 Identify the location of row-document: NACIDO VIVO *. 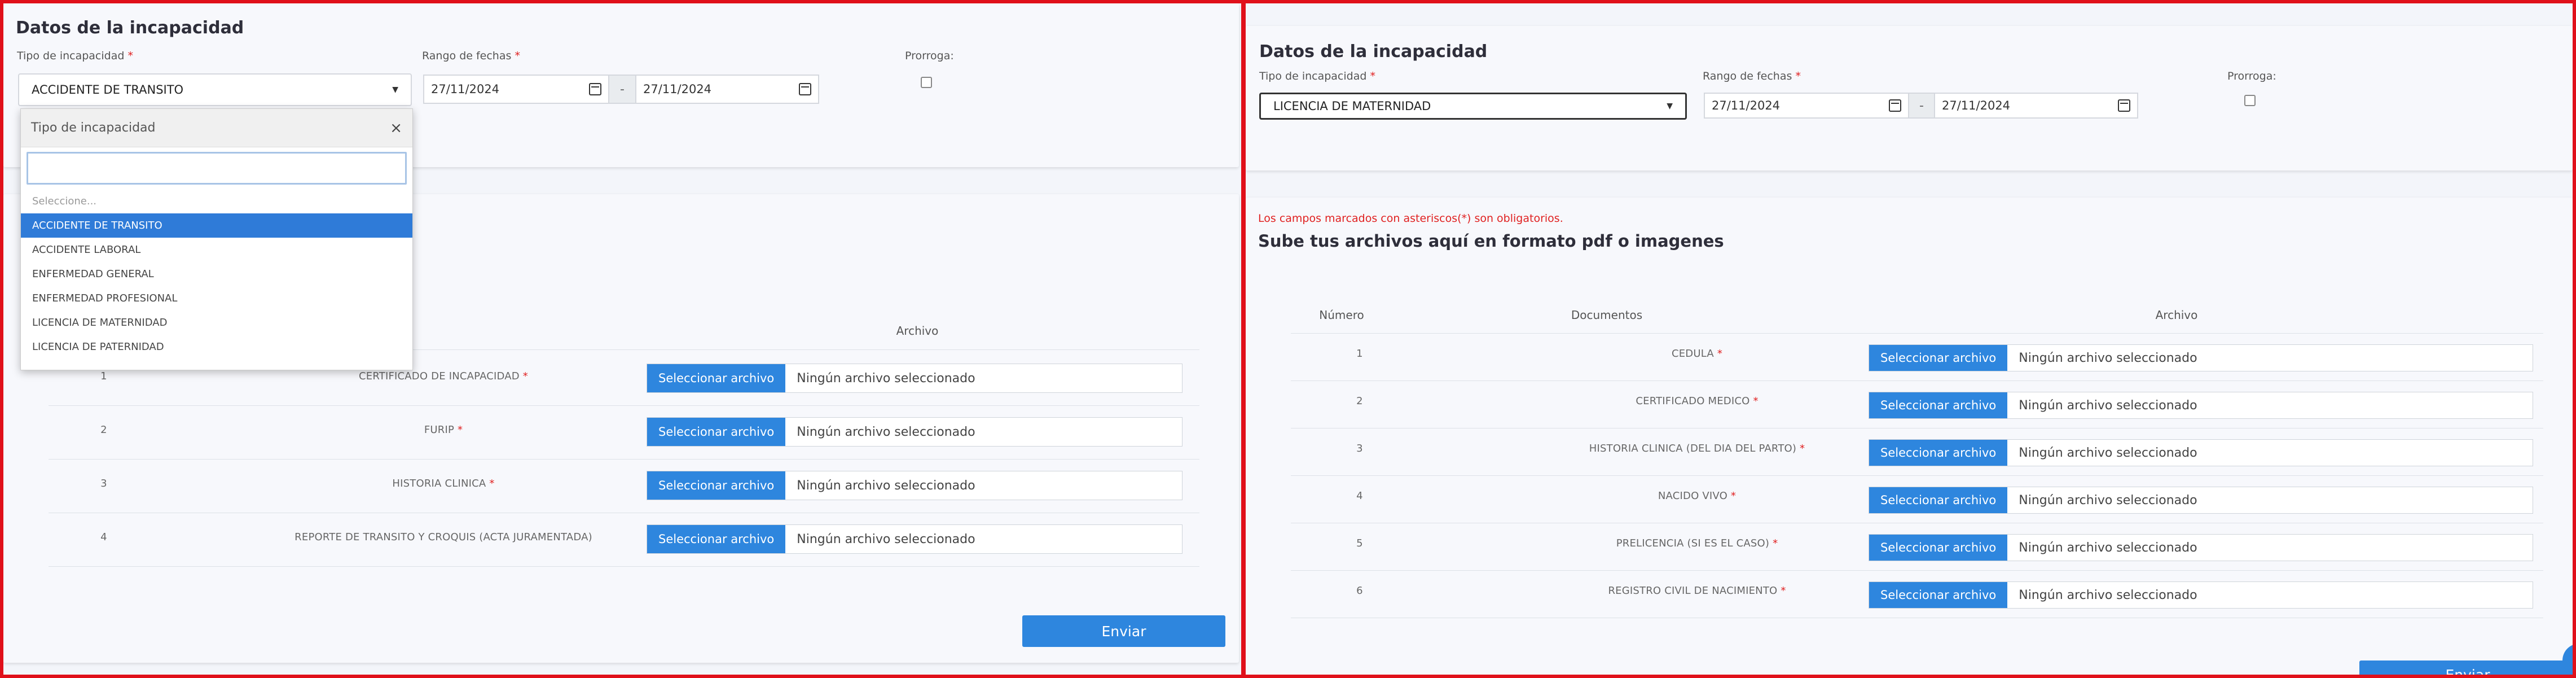
(1697, 496).